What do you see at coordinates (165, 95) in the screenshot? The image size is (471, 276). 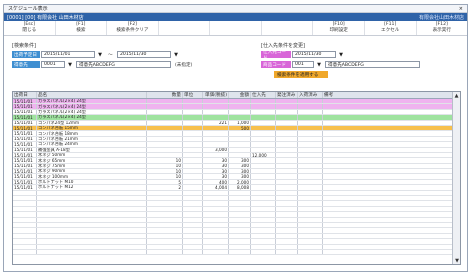 I see `col-qty: 数量` at bounding box center [165, 95].